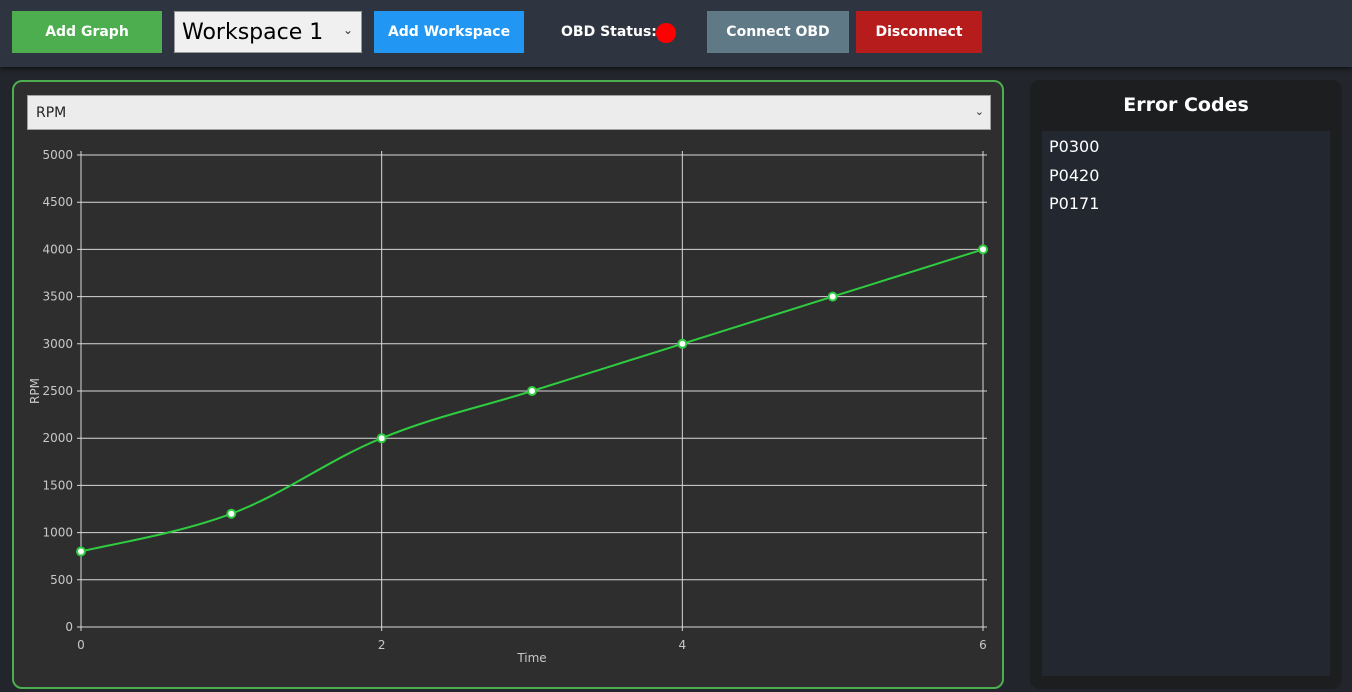  Describe the element at coordinates (81, 645) in the screenshot. I see `x-tick-label: 0` at that location.